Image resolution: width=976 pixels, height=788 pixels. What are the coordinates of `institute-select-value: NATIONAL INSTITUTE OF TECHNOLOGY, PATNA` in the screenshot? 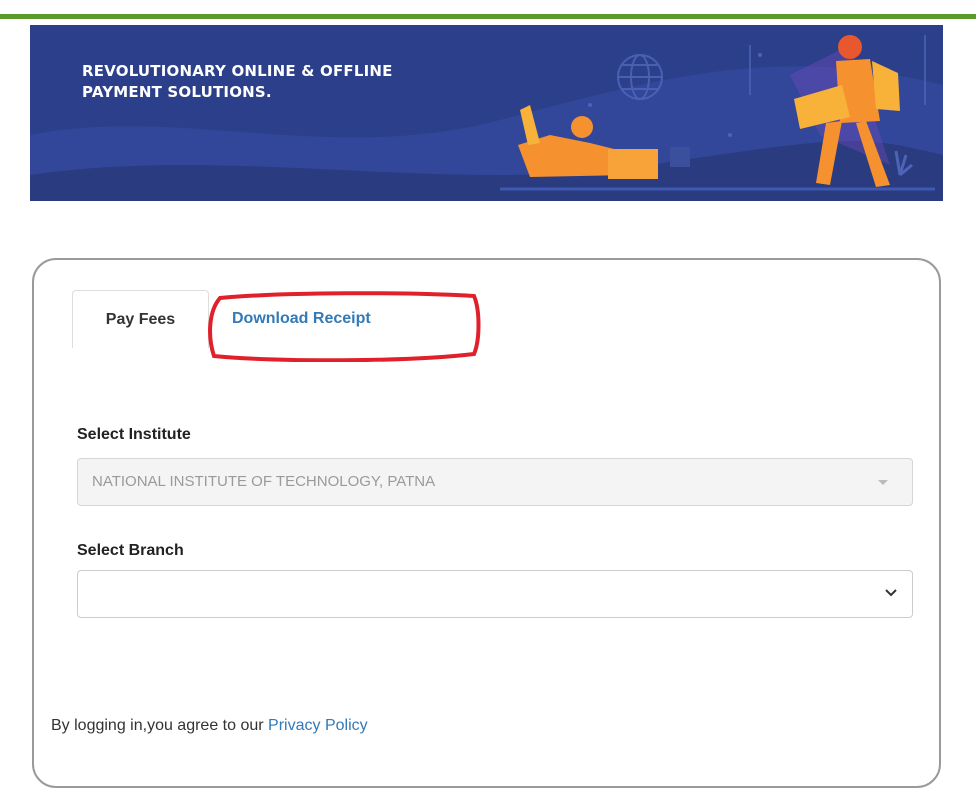 It's located at (264, 481).